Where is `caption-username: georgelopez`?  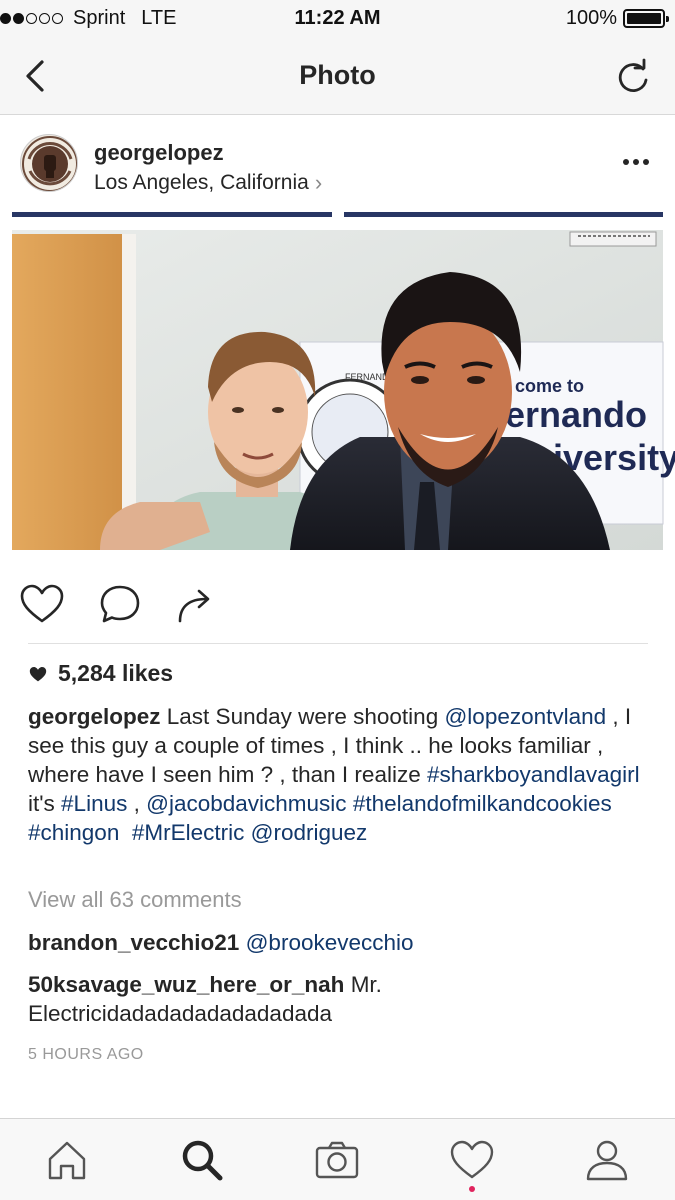 caption-username: georgelopez is located at coordinates (94, 716).